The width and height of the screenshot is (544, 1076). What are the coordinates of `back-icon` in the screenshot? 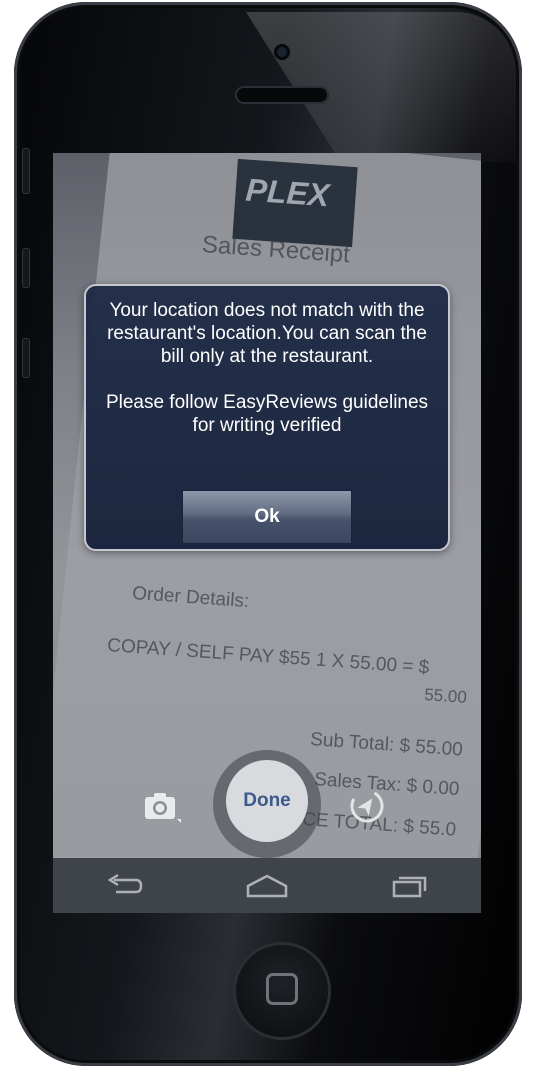 It's located at (125, 883).